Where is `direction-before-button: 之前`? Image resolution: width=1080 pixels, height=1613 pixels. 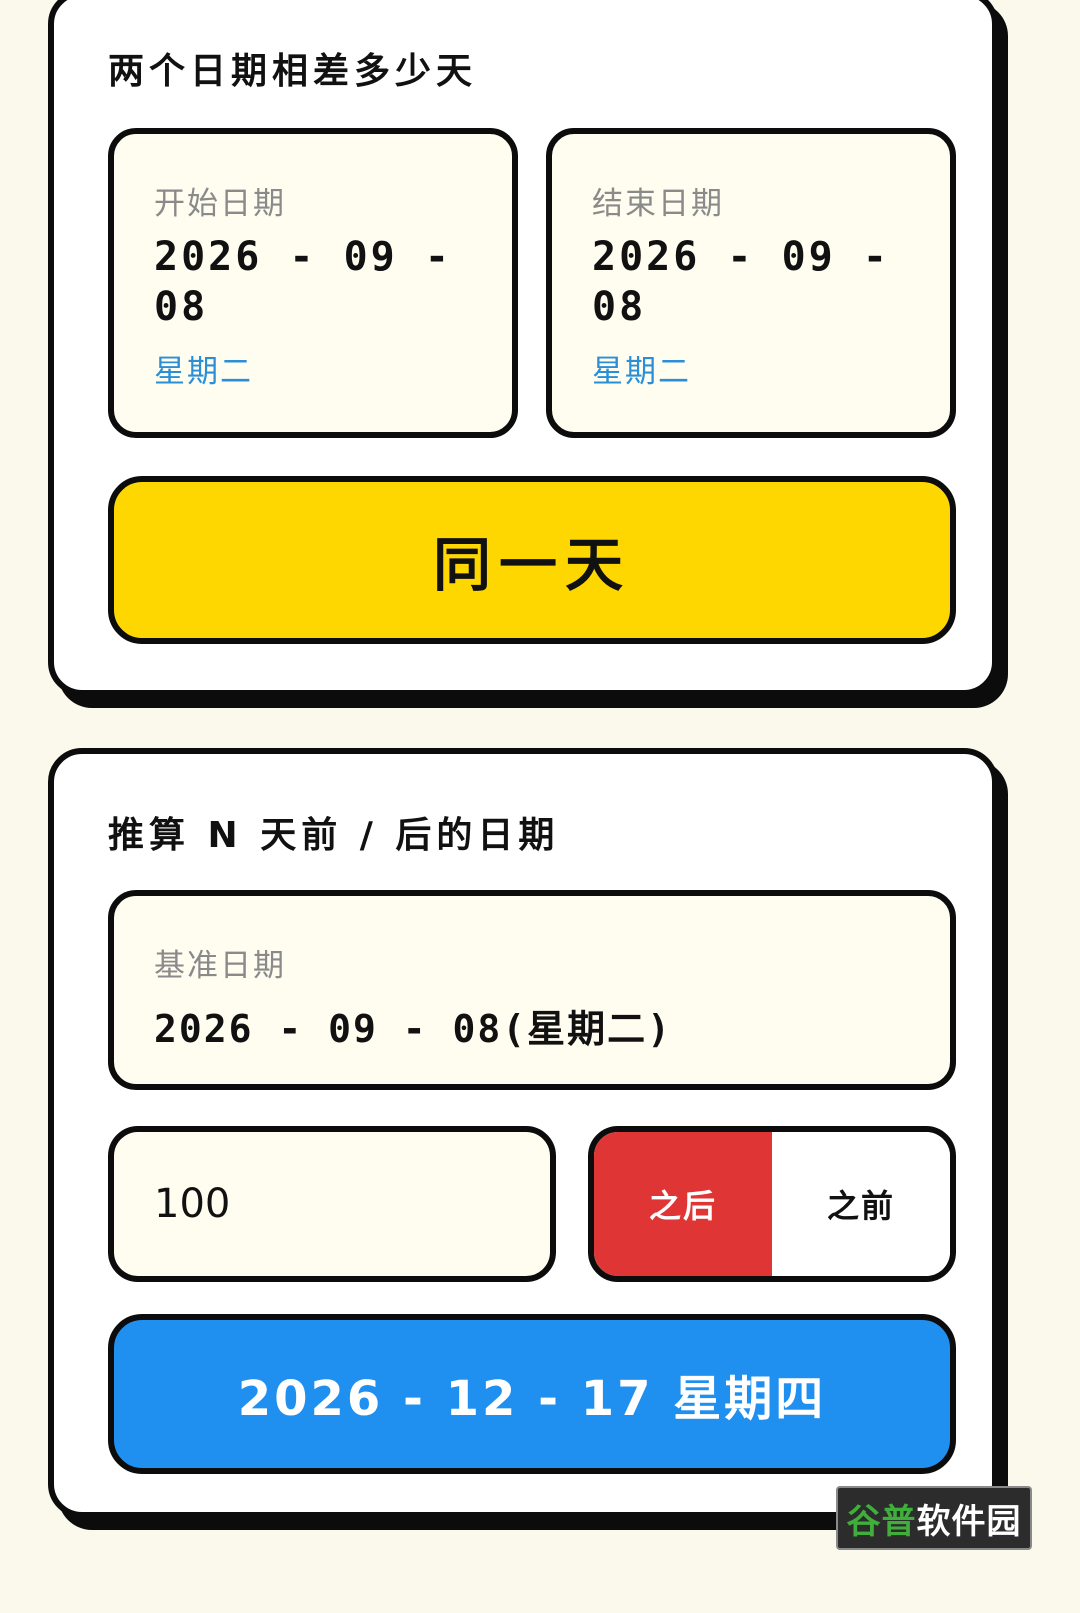
direction-before-button: 之前 is located at coordinates (861, 1204).